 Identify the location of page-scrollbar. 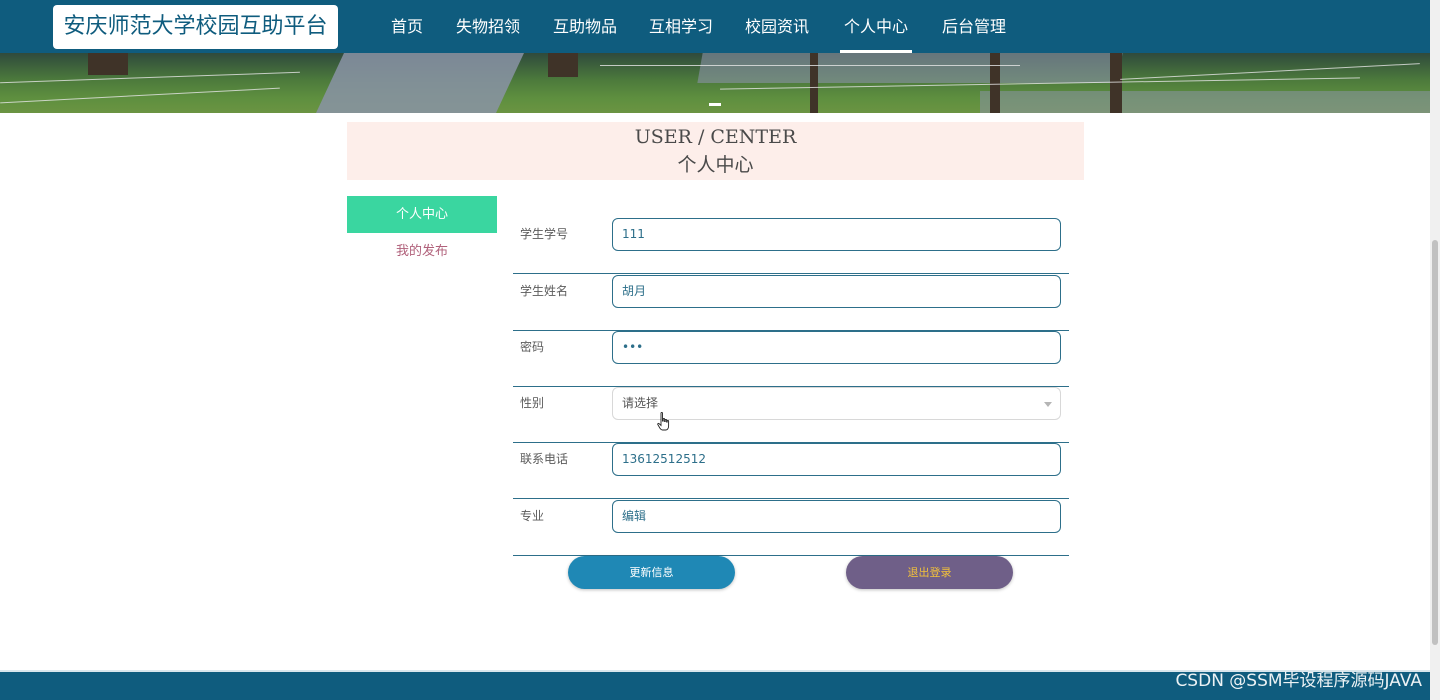
(1435, 350).